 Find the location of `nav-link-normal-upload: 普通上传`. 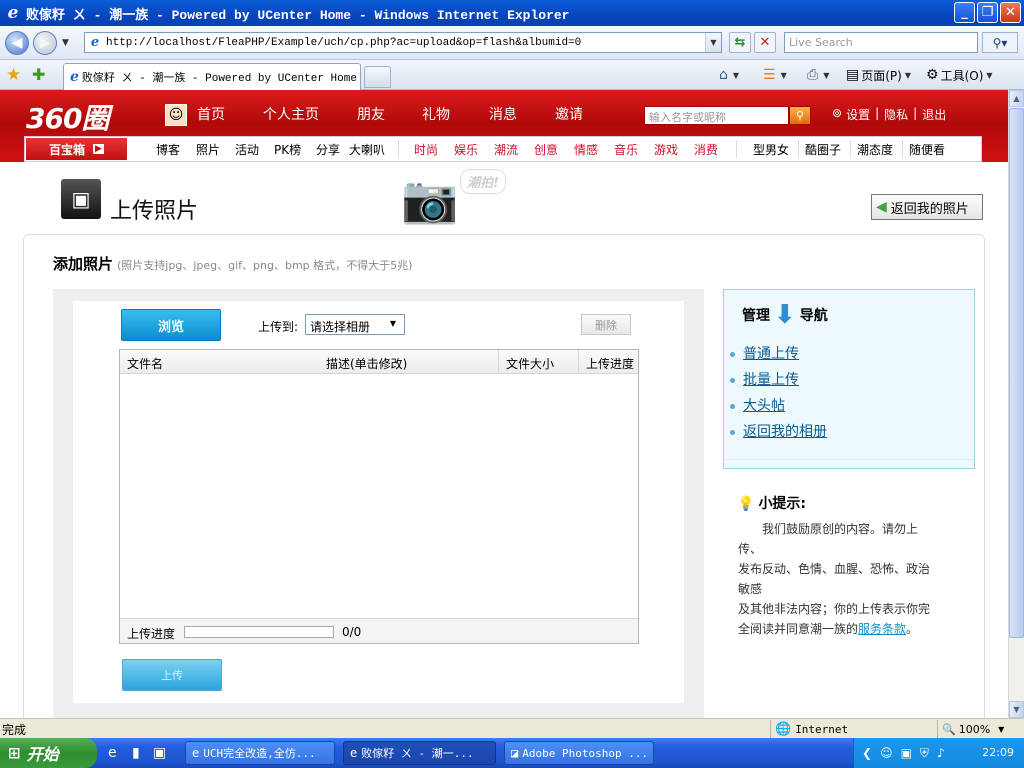

nav-link-normal-upload: 普通上传 is located at coordinates (764, 353).